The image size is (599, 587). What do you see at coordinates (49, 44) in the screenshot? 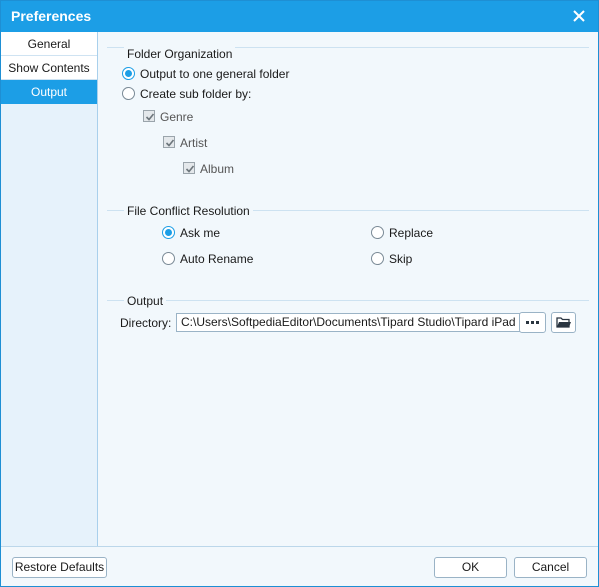
I see `sidebar-item-general: General` at bounding box center [49, 44].